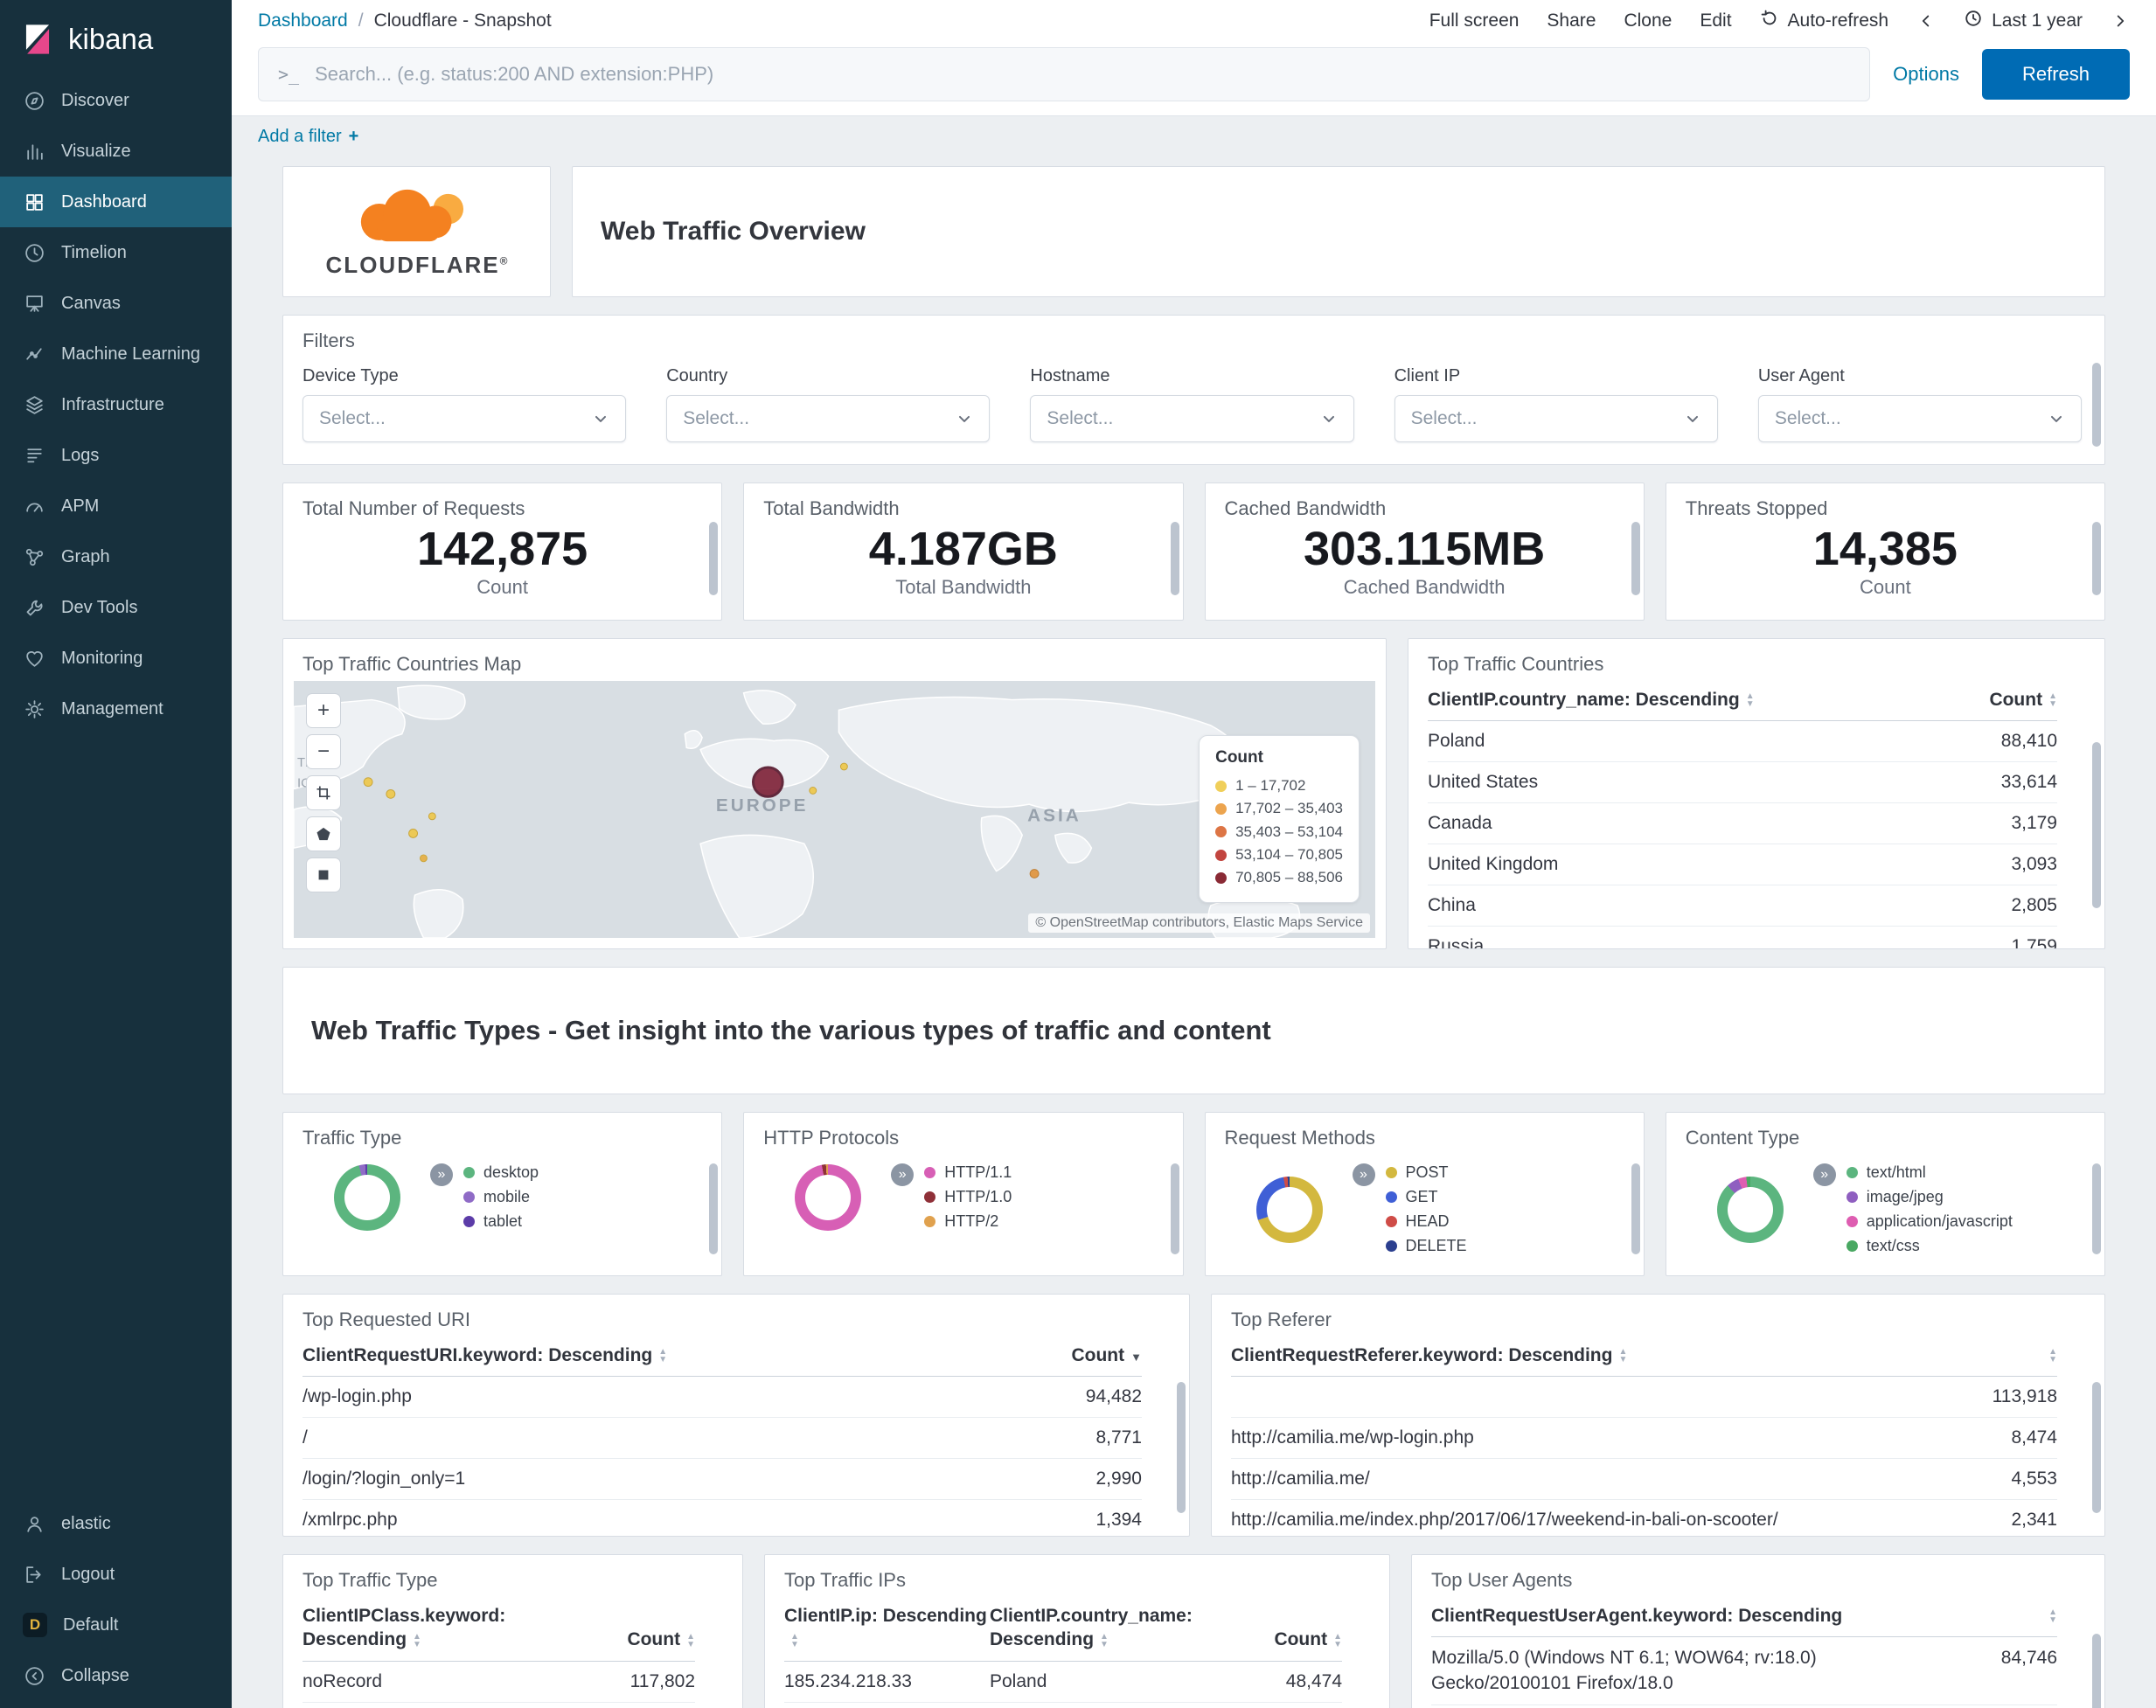  I want to click on sidebar-item-elastic-user: elastic, so click(116, 1523).